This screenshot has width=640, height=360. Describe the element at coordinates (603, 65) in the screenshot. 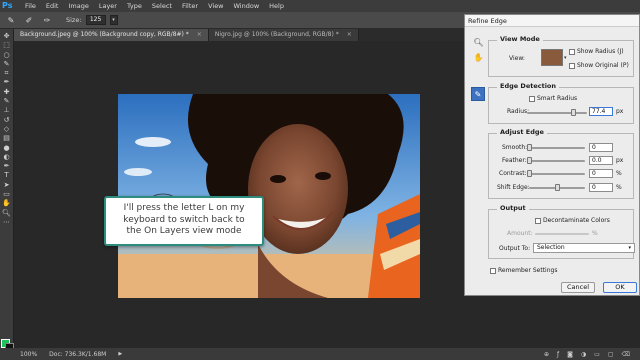

I see `show-original-label: Show Original (P)` at that location.